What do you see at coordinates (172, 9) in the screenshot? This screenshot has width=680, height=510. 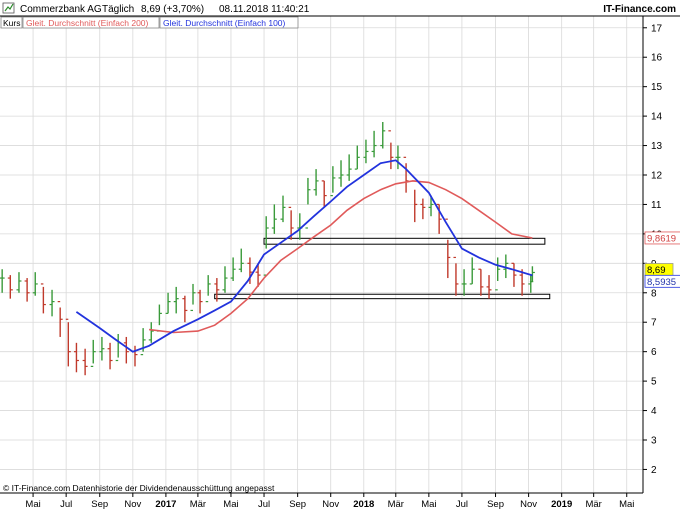 I see `quote-value: 8,69 (+3,70%)` at bounding box center [172, 9].